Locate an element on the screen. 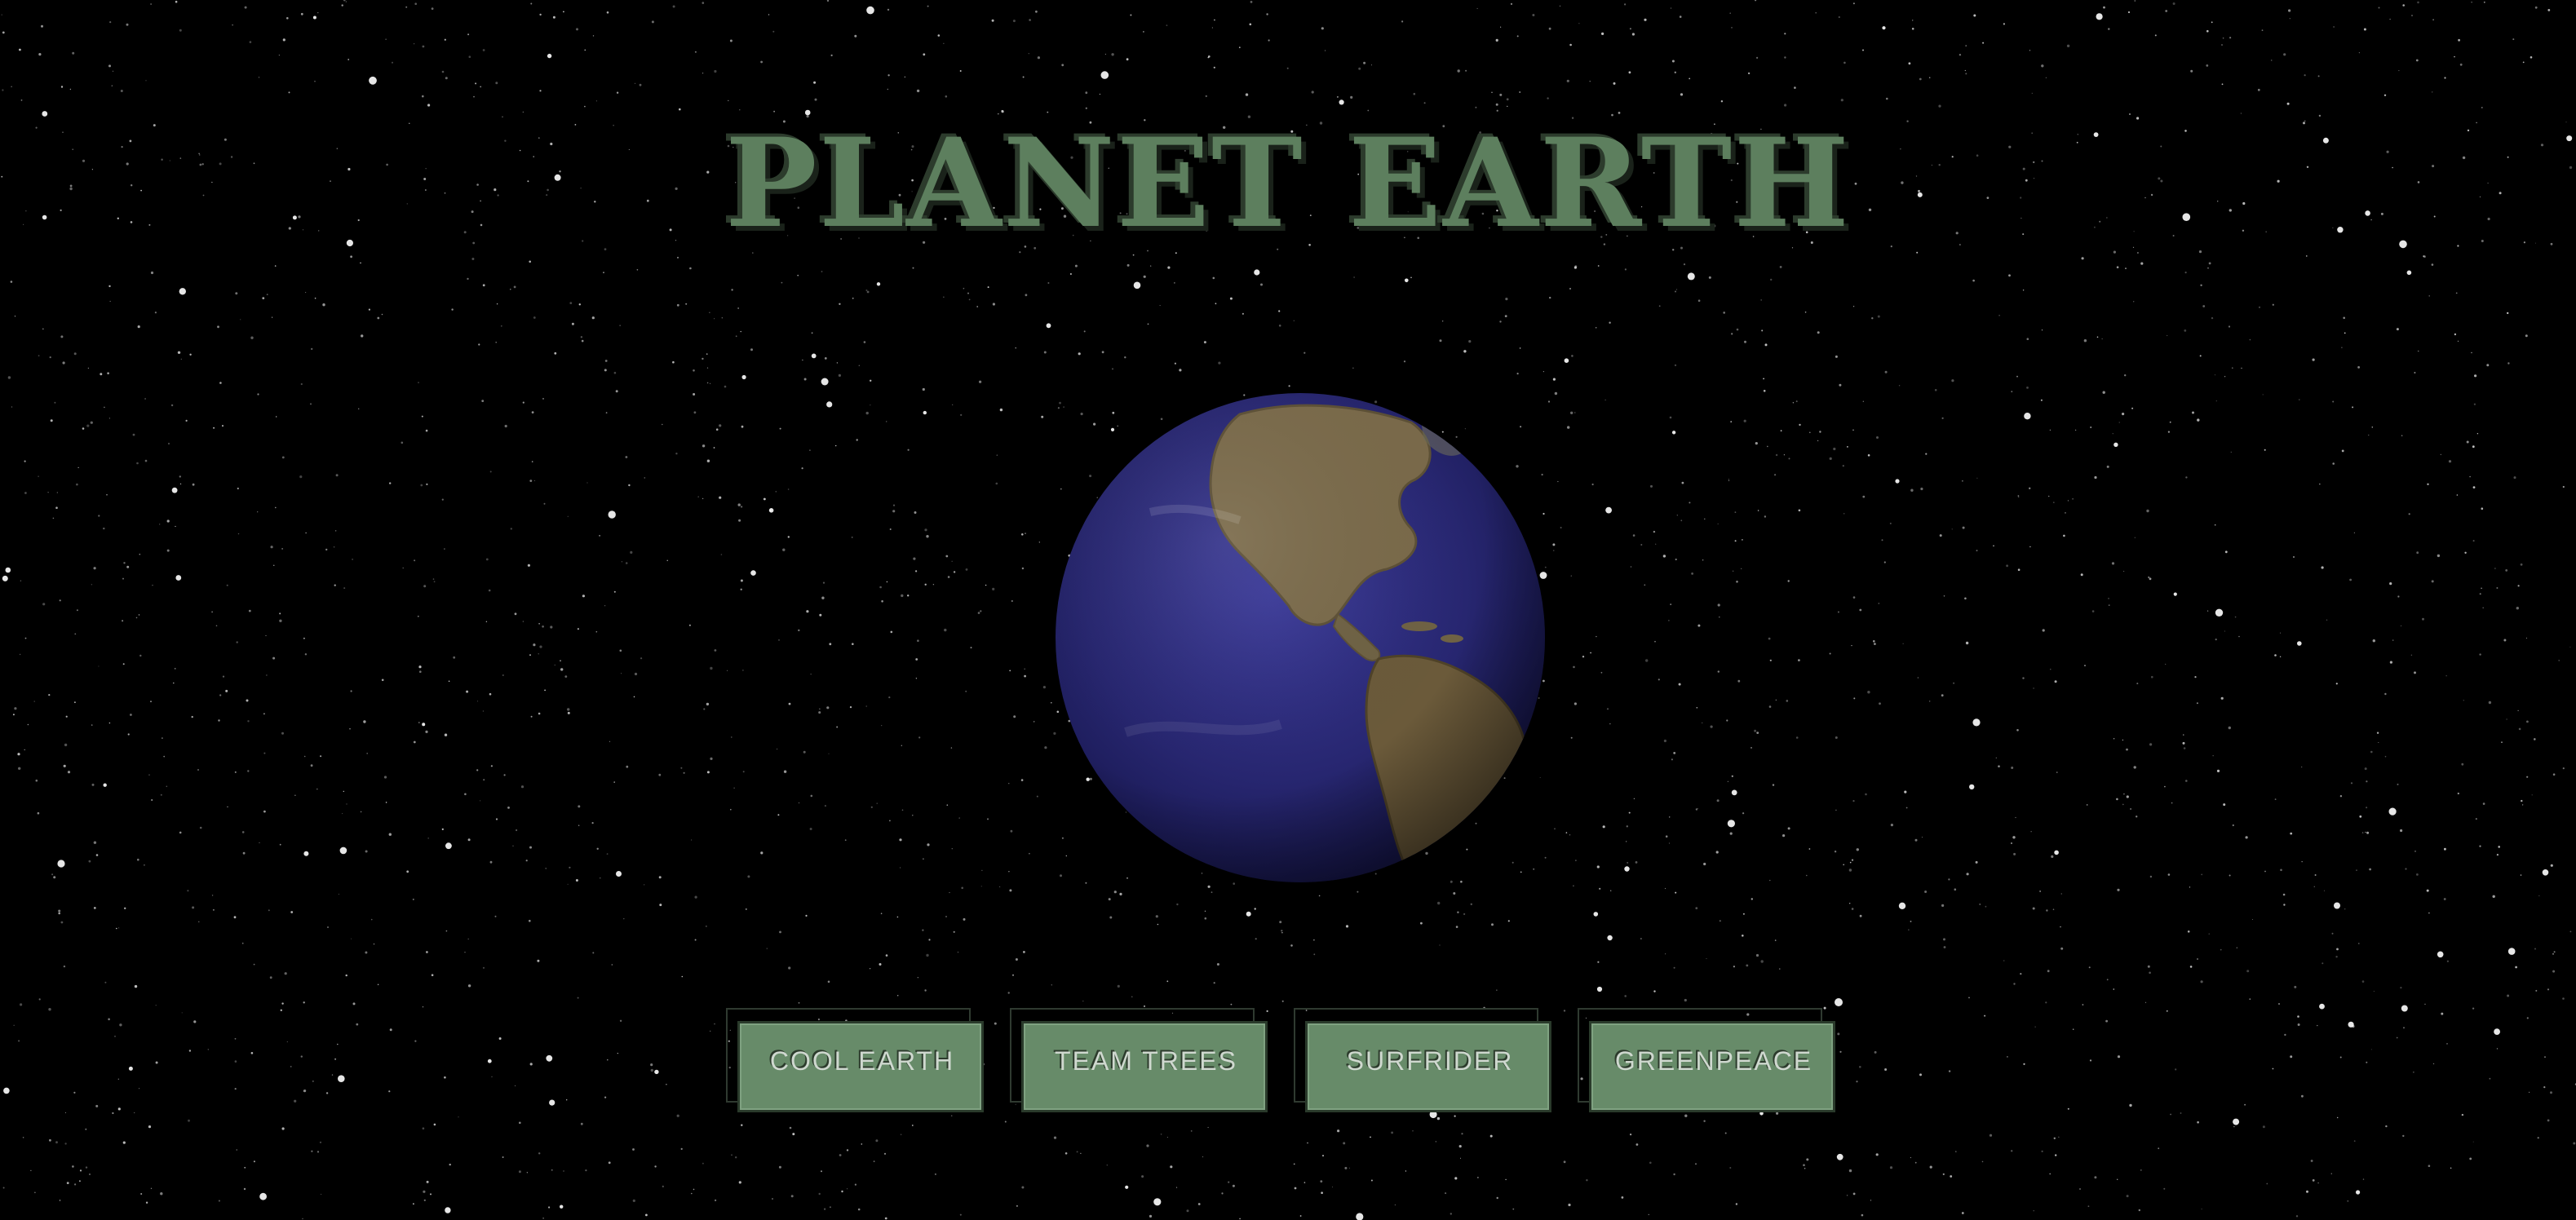  button-face: GREENPEACE is located at coordinates (1712, 1067).